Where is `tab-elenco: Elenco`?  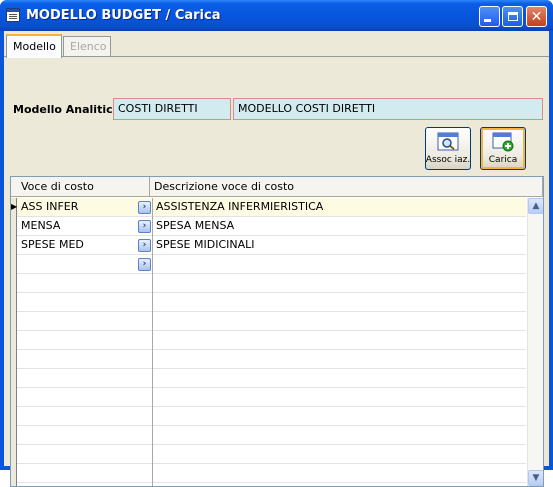 tab-elenco: Elenco is located at coordinates (87, 46).